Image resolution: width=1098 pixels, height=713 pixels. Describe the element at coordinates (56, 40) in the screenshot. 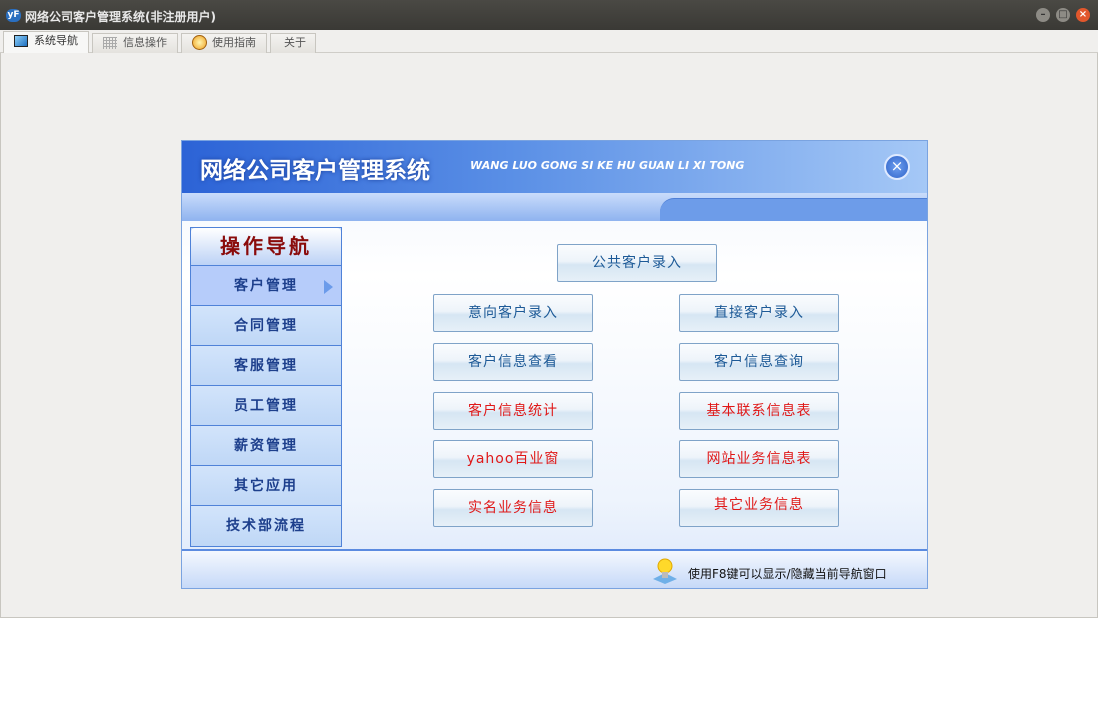

I see `tab-label: 系统导航` at that location.